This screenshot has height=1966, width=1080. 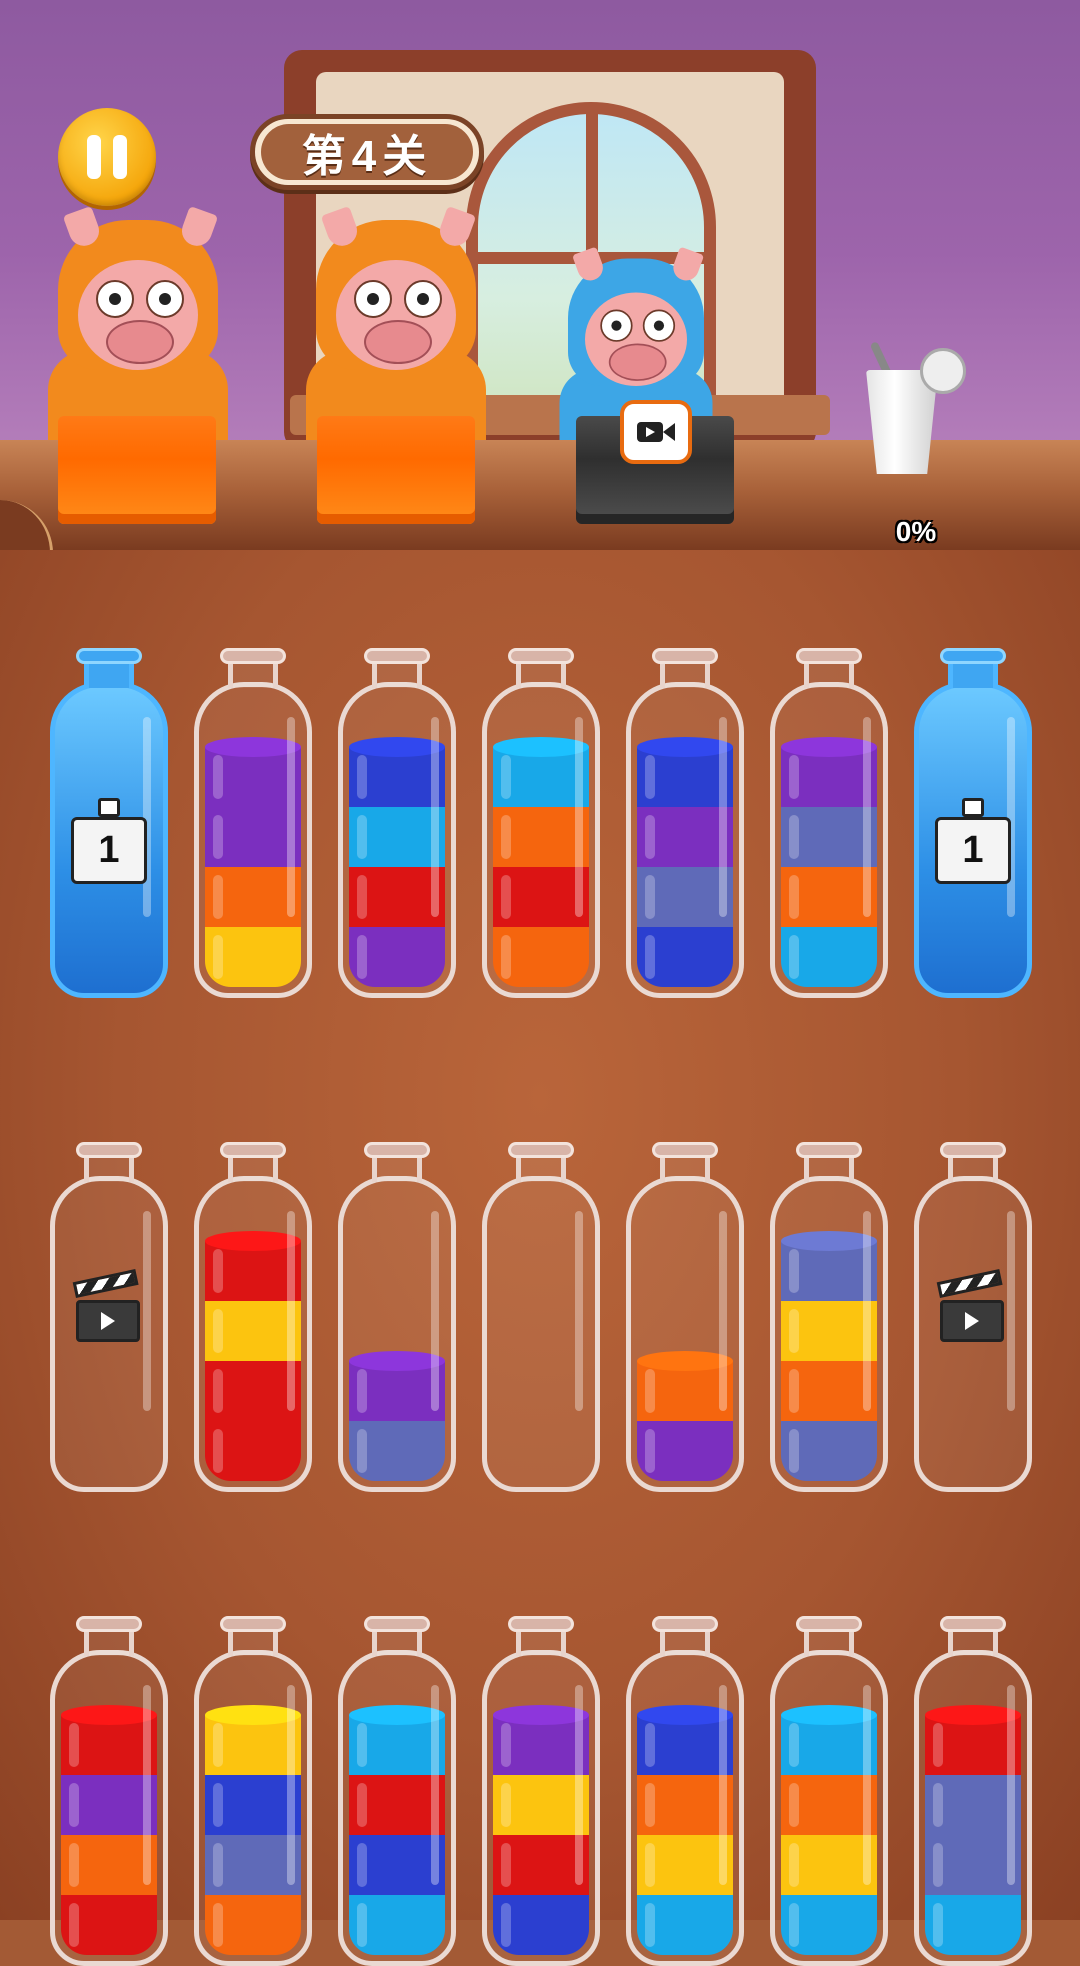 I want to click on bottle-r3-c1, so click(x=109, y=1791).